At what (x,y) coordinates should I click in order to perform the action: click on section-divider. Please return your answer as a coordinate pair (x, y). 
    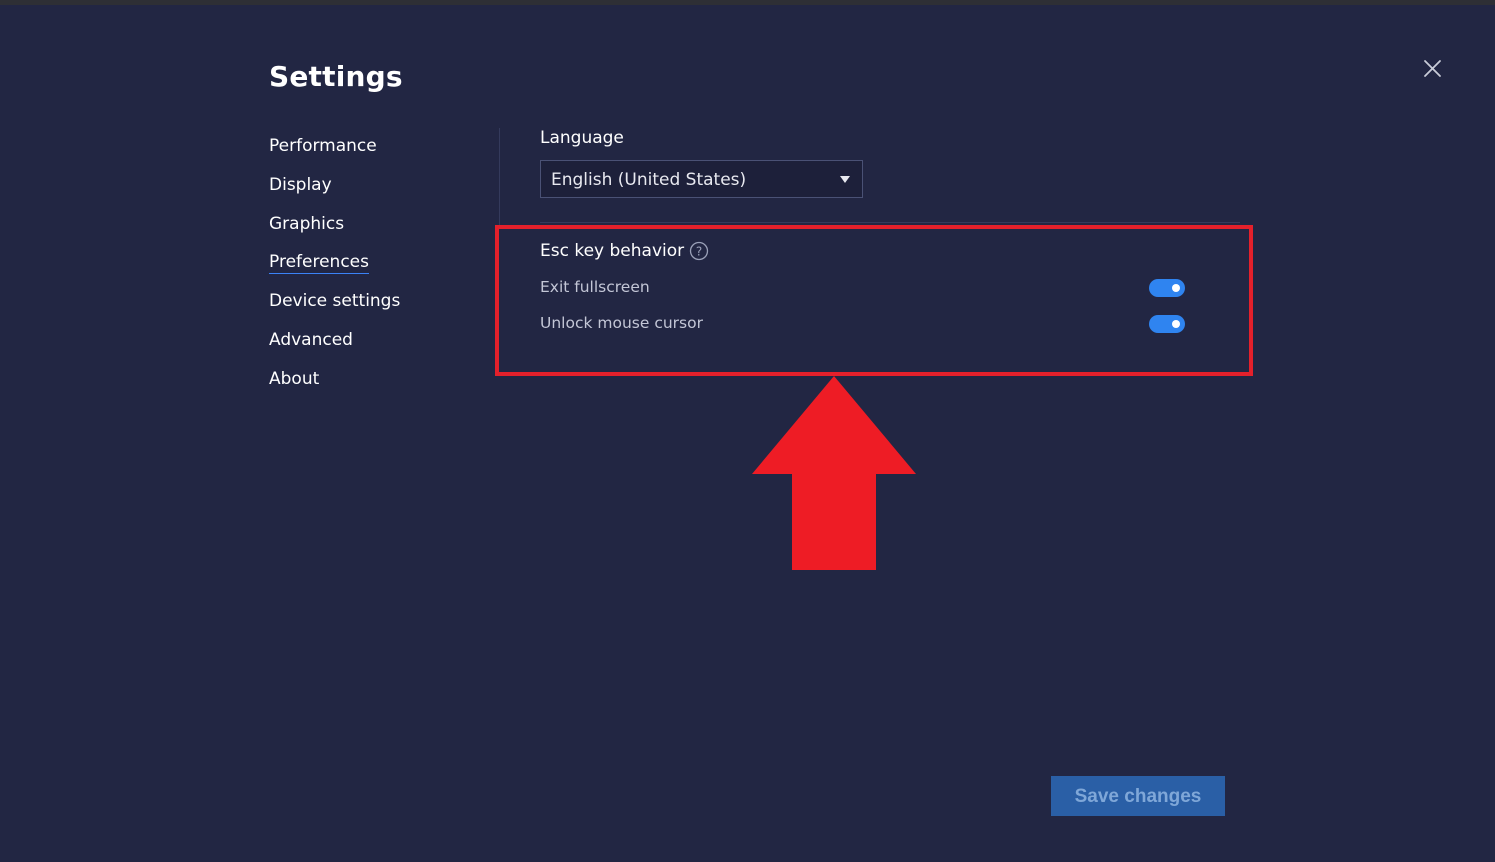
    Looking at the image, I should click on (890, 222).